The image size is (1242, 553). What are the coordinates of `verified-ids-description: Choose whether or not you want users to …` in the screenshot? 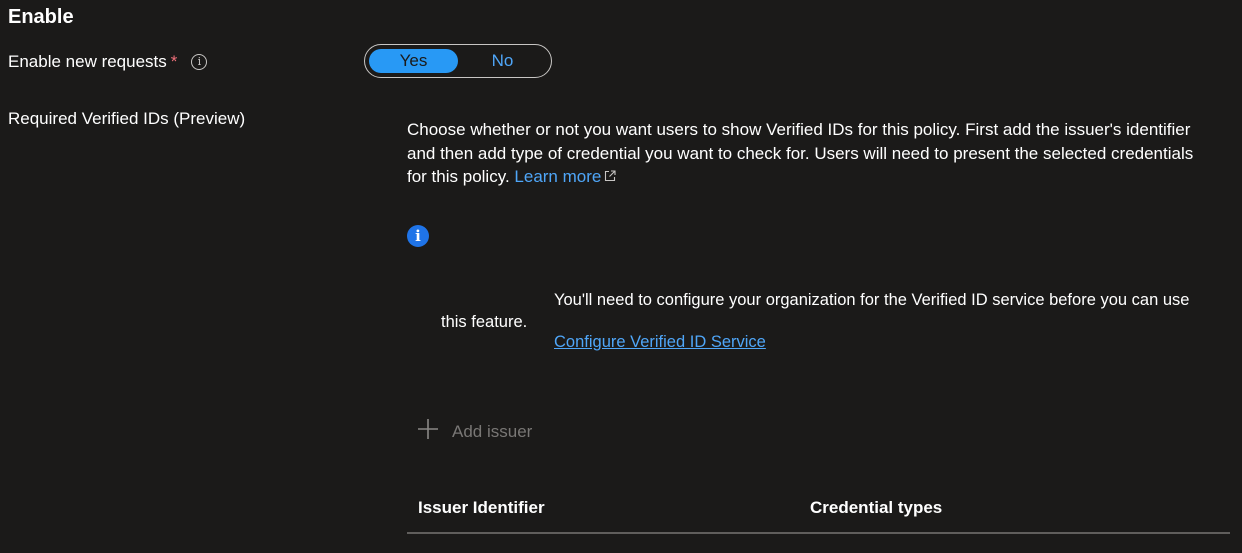 It's located at (807, 153).